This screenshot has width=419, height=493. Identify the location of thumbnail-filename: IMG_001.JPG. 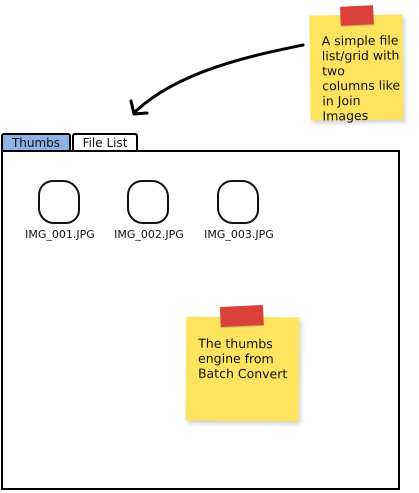
(60, 234).